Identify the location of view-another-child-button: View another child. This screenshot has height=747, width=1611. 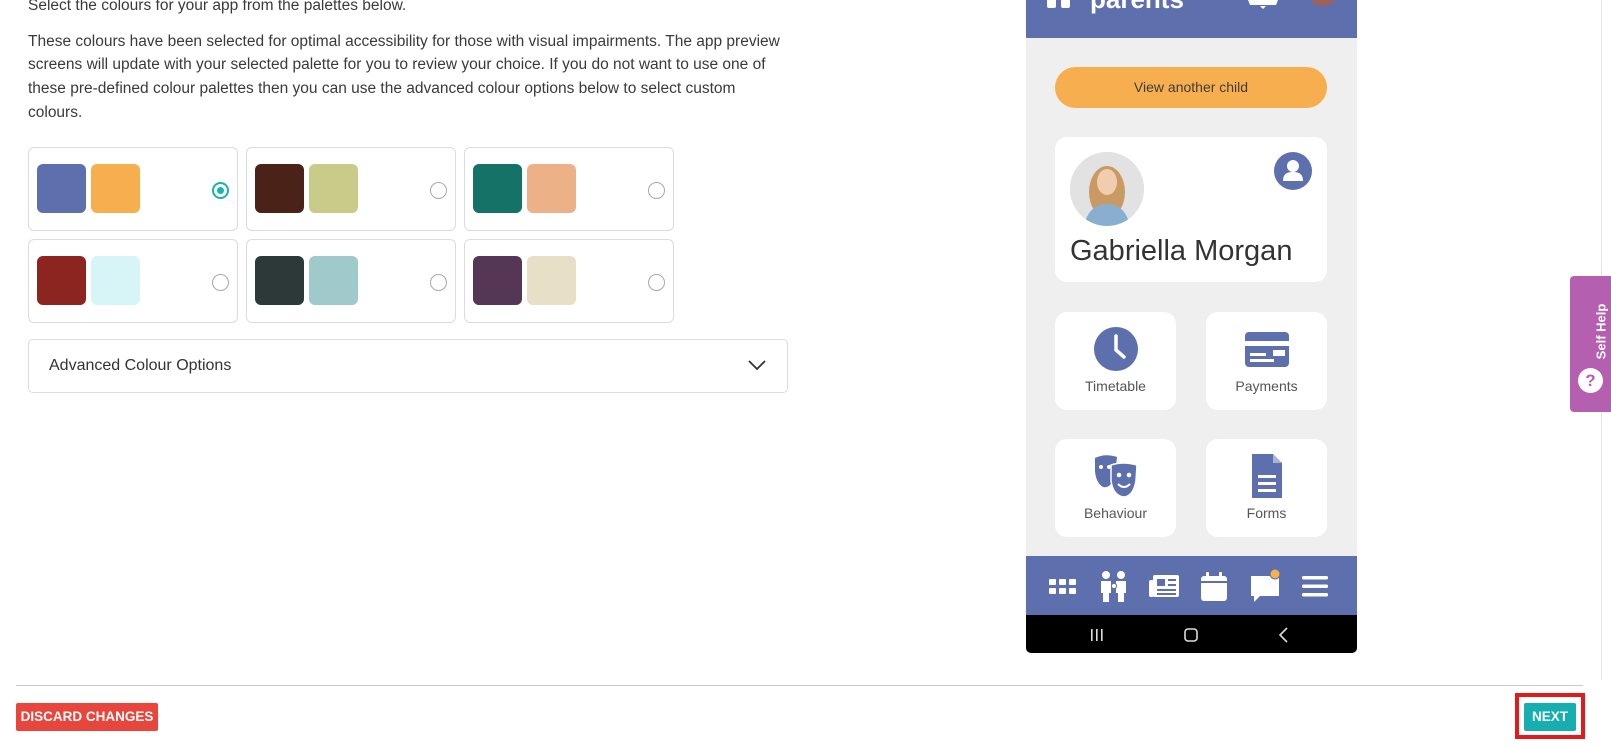
(1191, 87).